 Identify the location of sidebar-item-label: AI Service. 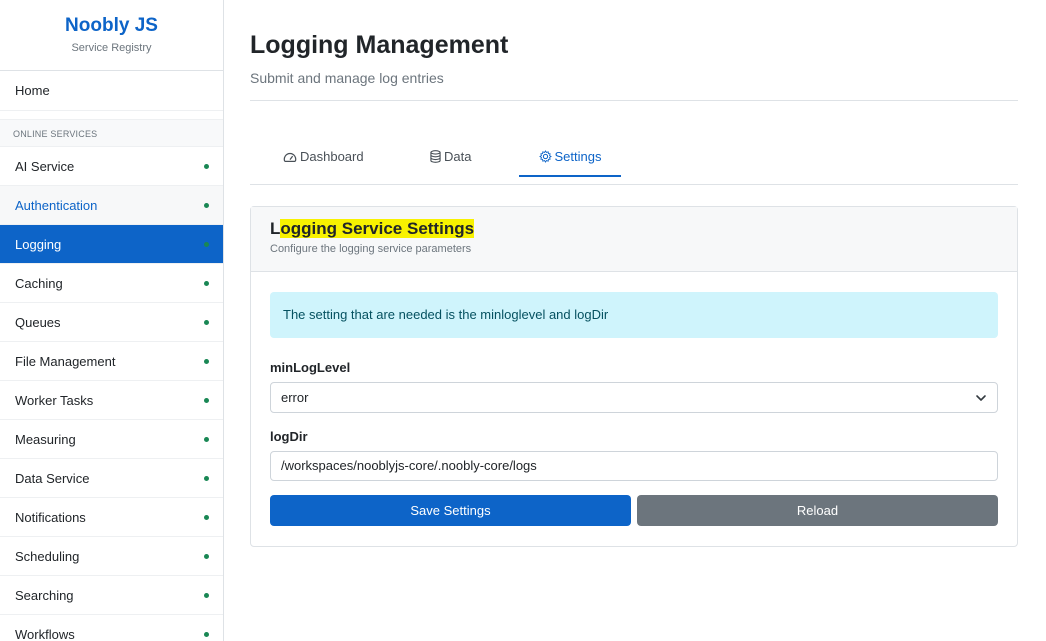
(45, 166).